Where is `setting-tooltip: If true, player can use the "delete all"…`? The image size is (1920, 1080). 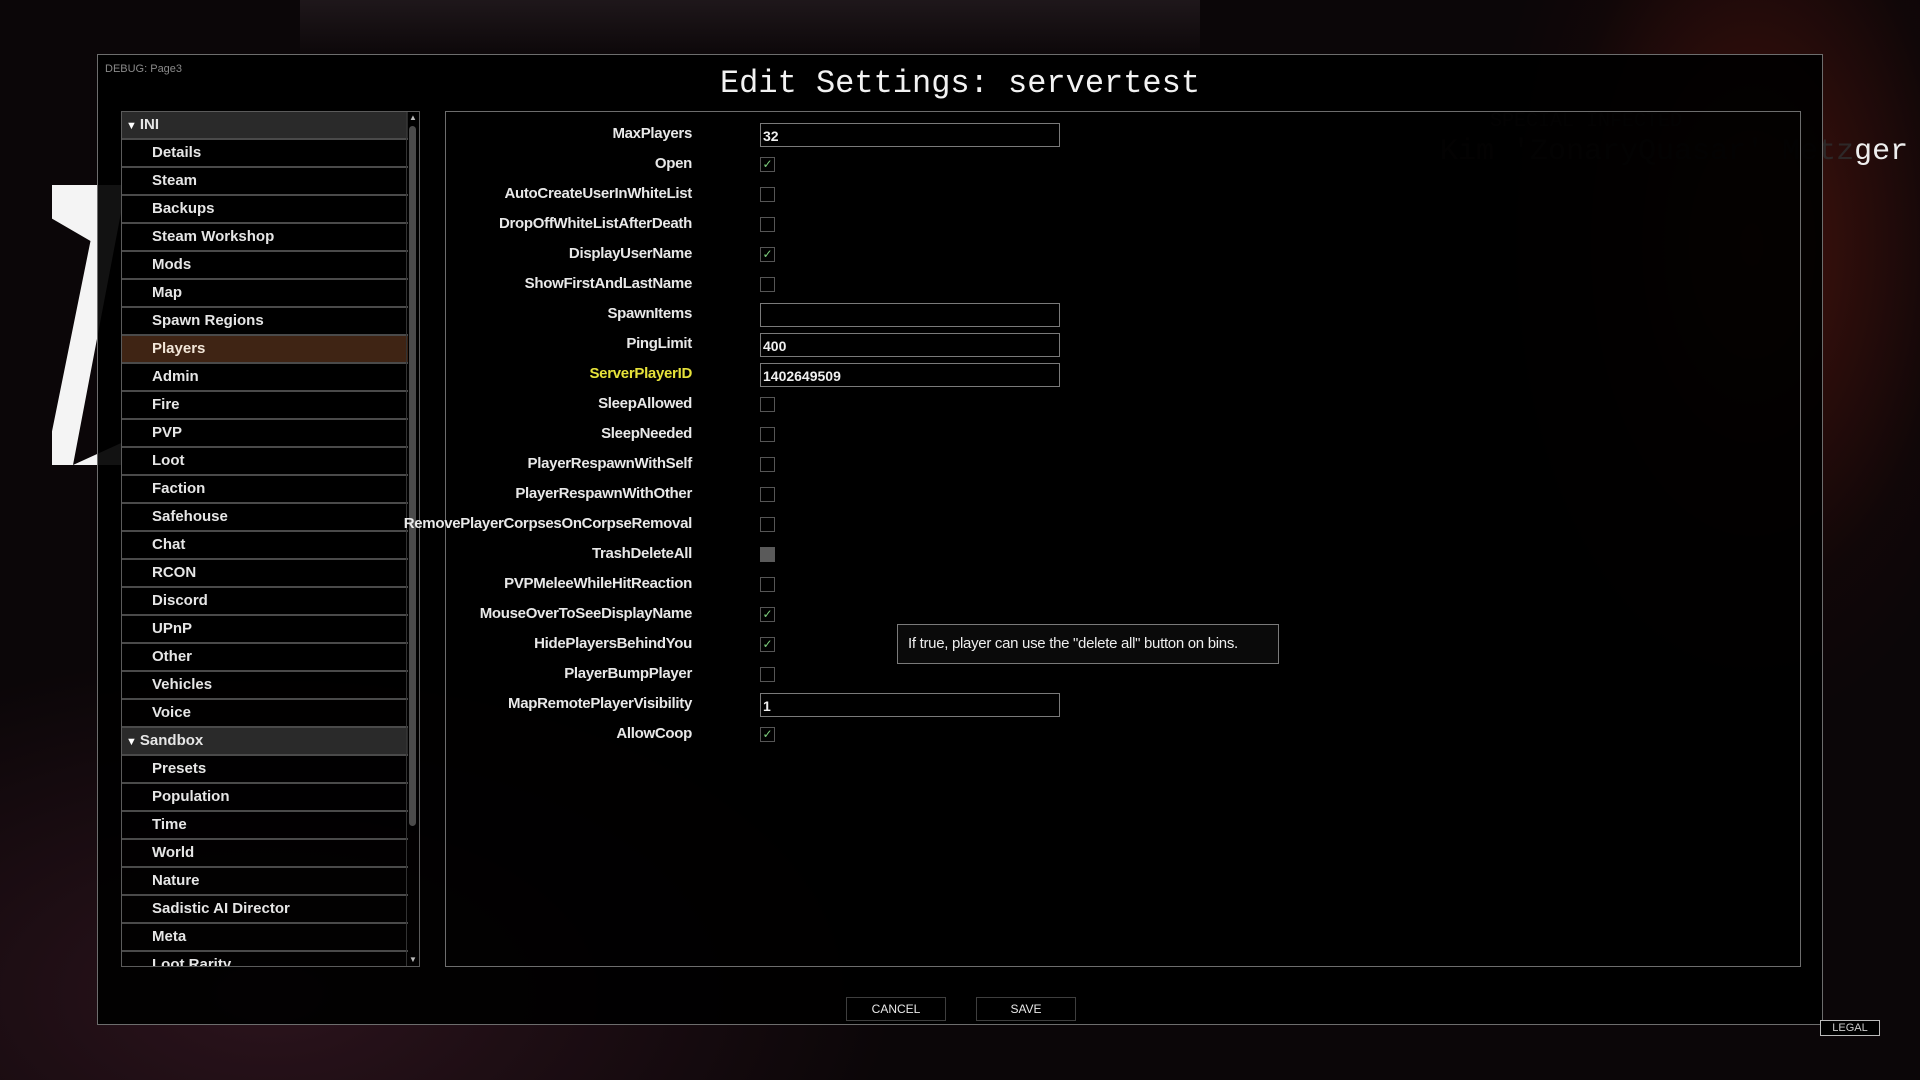 setting-tooltip: If true, player can use the "delete all"… is located at coordinates (1088, 644).